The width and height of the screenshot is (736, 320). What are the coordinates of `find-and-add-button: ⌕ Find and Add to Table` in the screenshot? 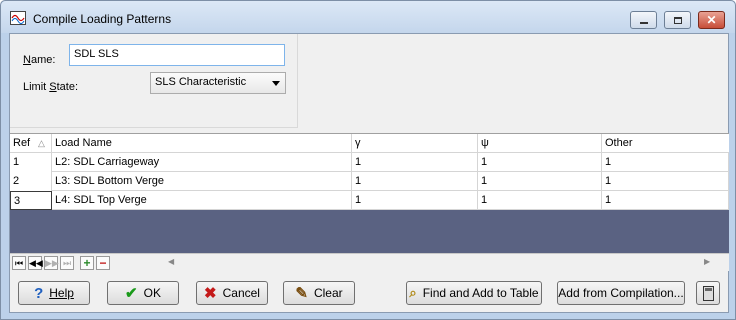 It's located at (474, 293).